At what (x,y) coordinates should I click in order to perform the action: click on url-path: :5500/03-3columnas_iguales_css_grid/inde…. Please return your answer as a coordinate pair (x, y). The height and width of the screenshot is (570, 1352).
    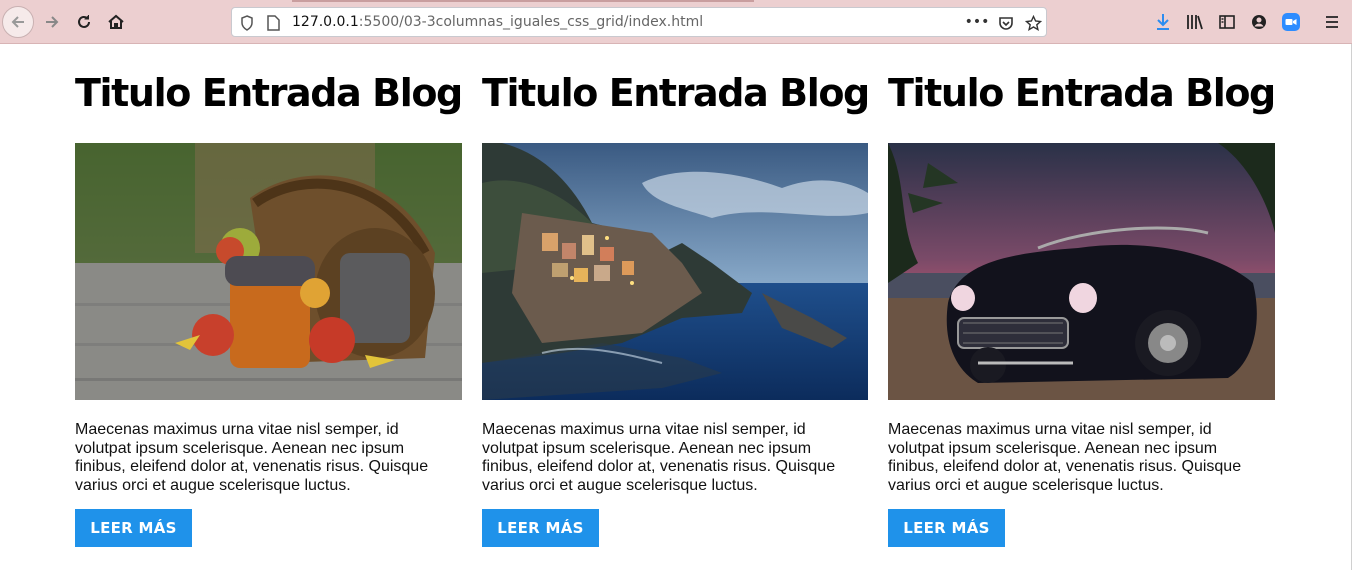
    Looking at the image, I should click on (531, 22).